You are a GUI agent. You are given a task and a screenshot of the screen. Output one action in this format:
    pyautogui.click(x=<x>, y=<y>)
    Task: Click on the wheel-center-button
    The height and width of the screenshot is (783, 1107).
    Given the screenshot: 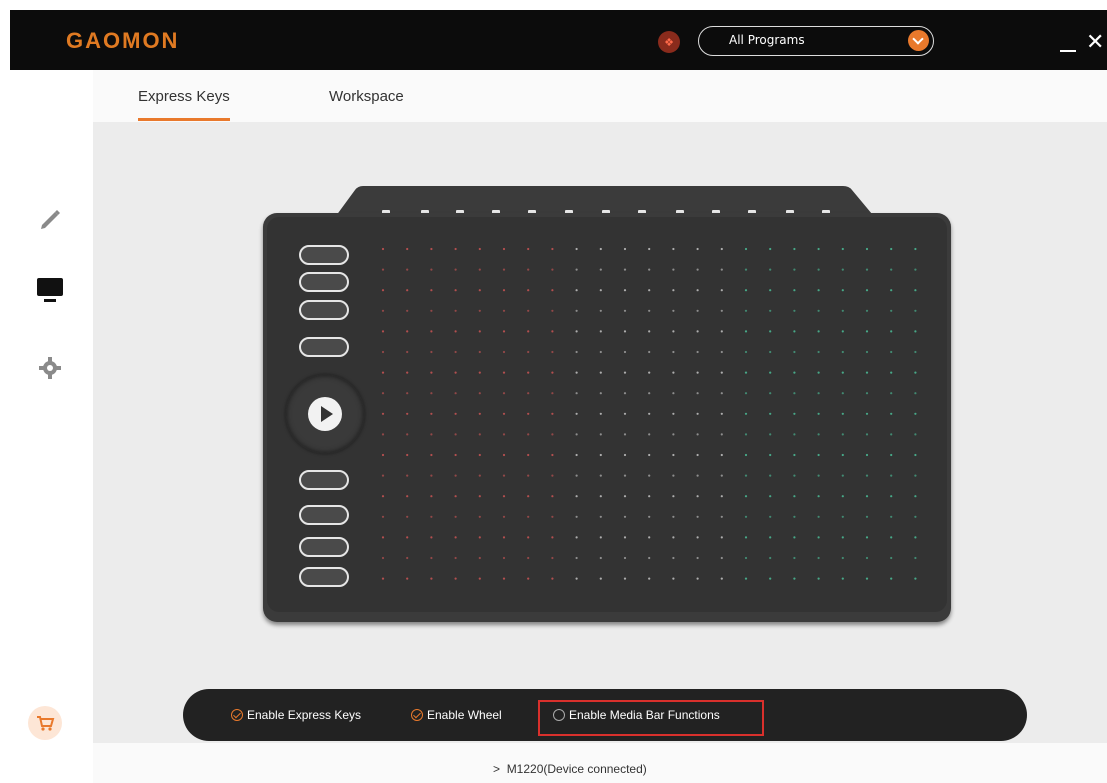 What is the action you would take?
    pyautogui.click(x=325, y=414)
    